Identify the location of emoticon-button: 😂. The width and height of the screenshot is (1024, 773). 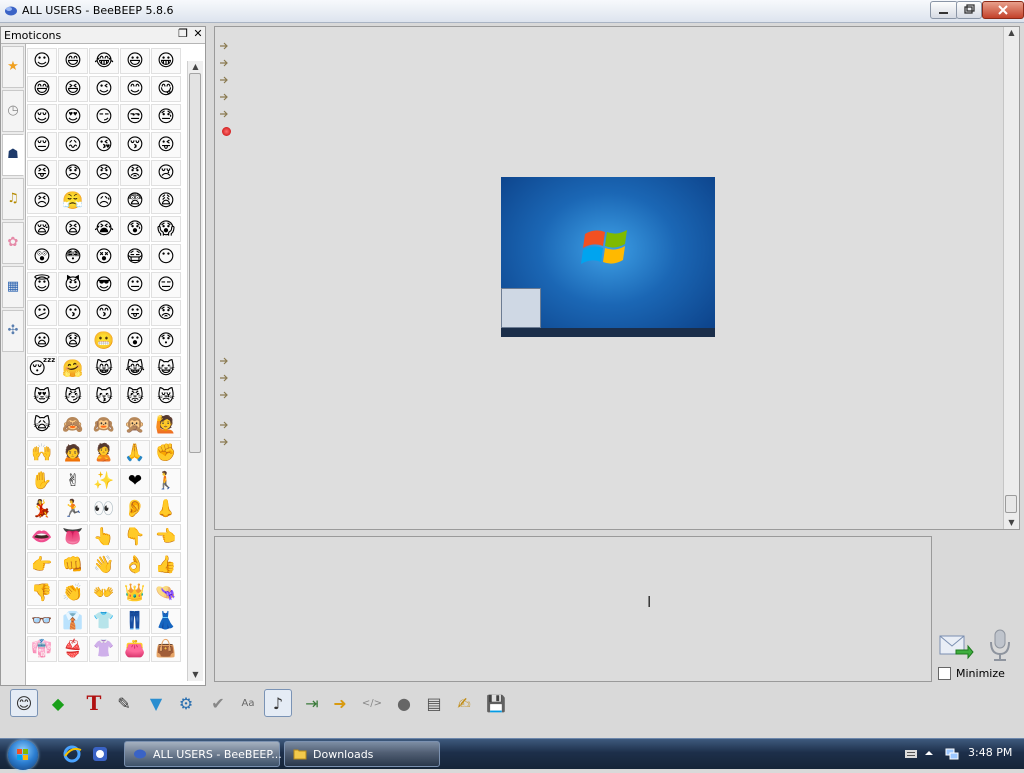
(104, 61).